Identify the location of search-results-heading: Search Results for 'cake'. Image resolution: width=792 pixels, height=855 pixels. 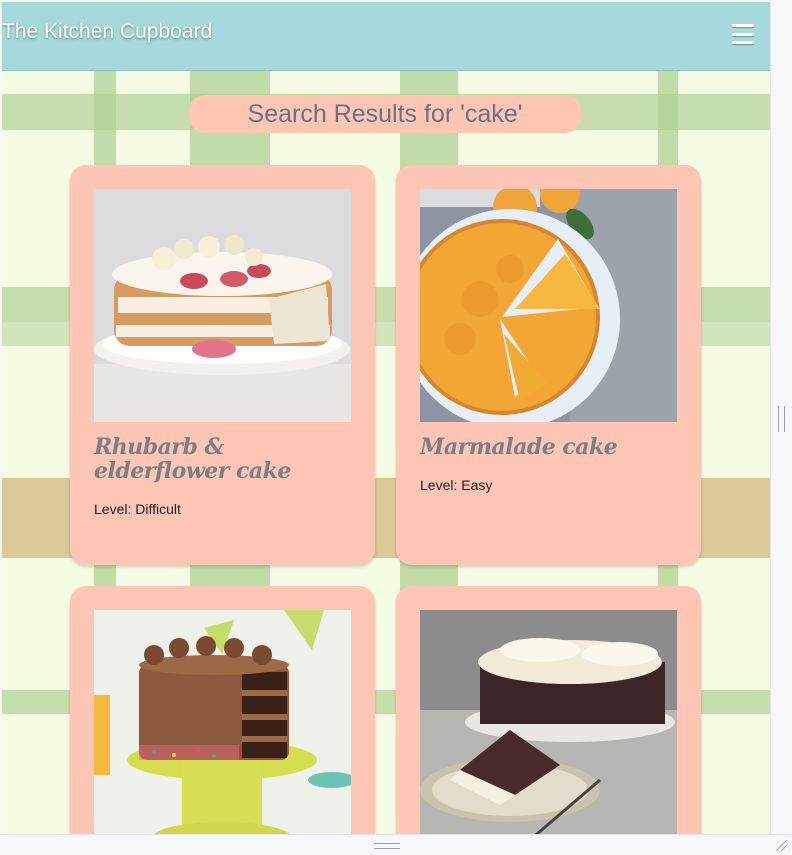
(385, 114).